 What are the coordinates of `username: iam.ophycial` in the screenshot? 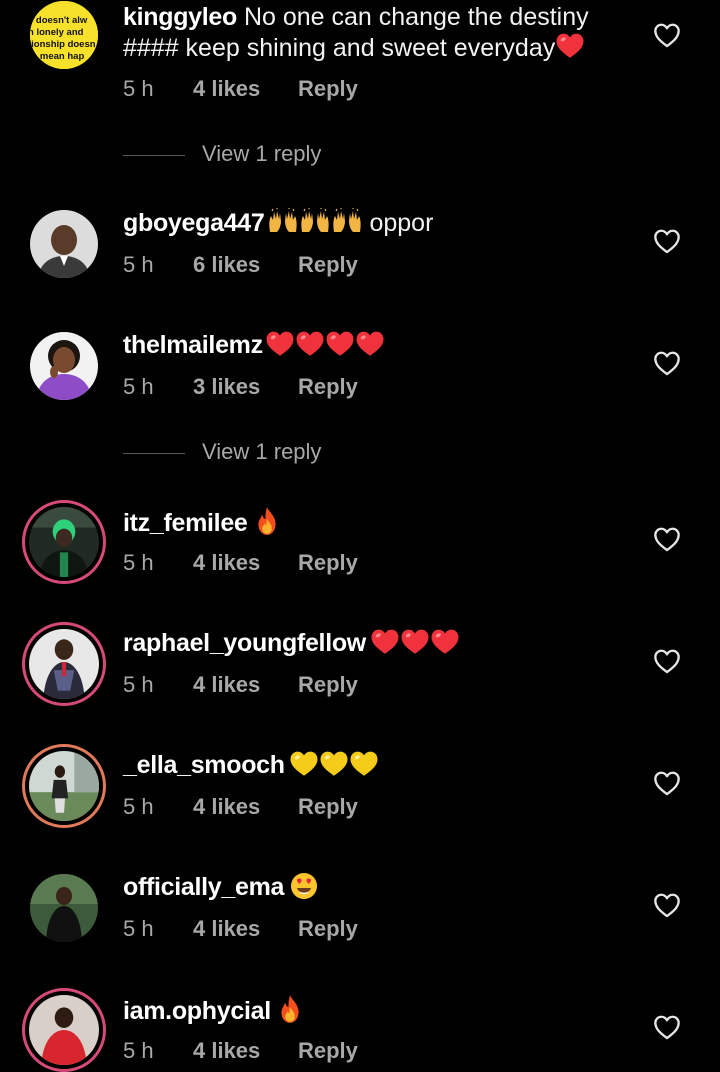 It's located at (197, 1011).